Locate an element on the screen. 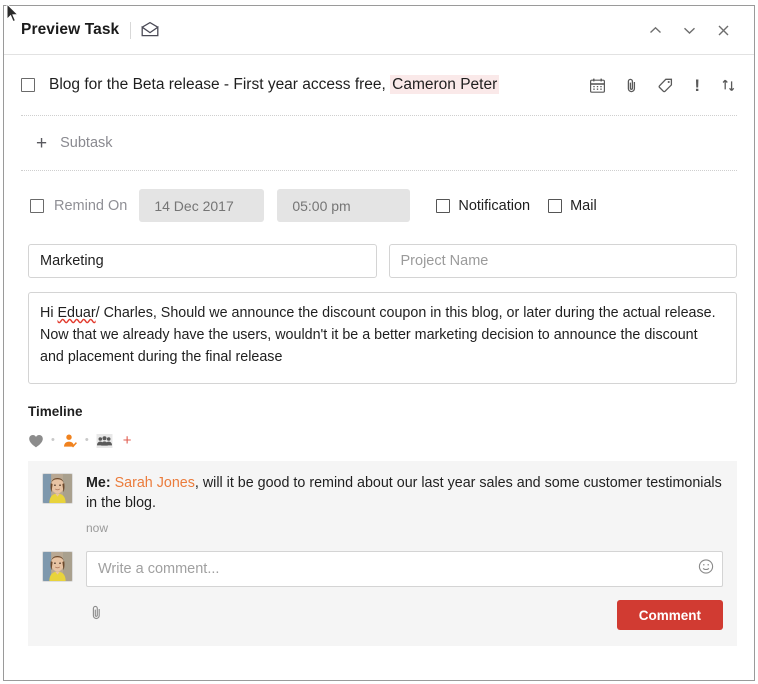 The height and width of the screenshot is (684, 758). plus-icon: + is located at coordinates (42, 143).